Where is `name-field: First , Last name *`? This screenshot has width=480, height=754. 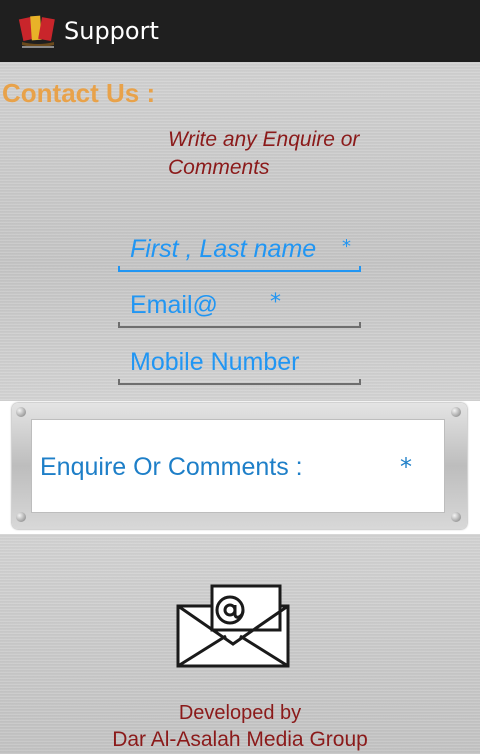 name-field: First , Last name * is located at coordinates (239, 250).